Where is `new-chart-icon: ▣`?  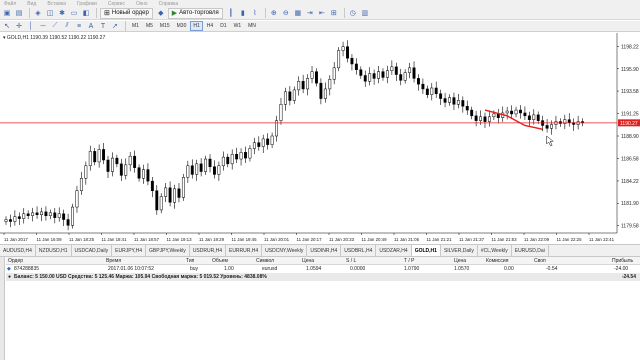 new-chart-icon: ▣ is located at coordinates (7, 13).